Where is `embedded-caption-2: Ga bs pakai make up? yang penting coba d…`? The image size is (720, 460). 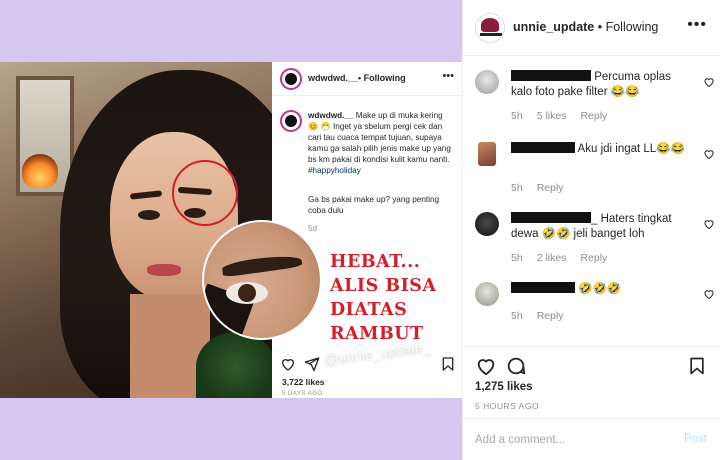
embedded-caption-2: Ga bs pakai make up? yang penting coba d… is located at coordinates (374, 205).